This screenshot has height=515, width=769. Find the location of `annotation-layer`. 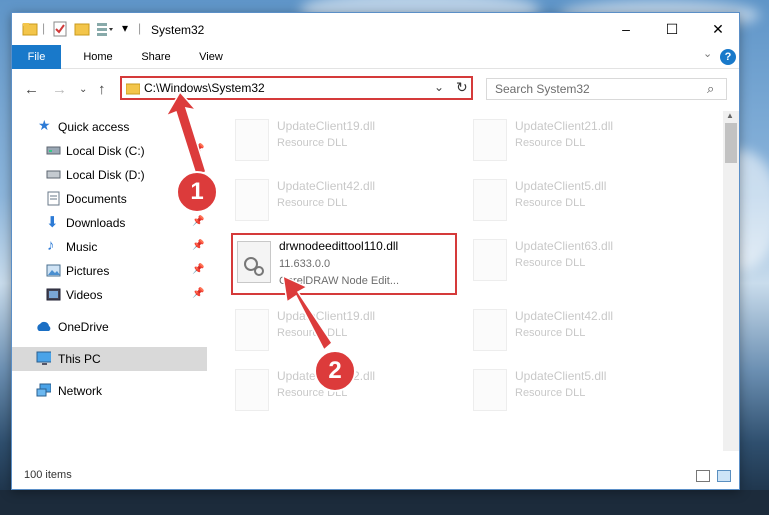

annotation-layer is located at coordinates (248, 221).